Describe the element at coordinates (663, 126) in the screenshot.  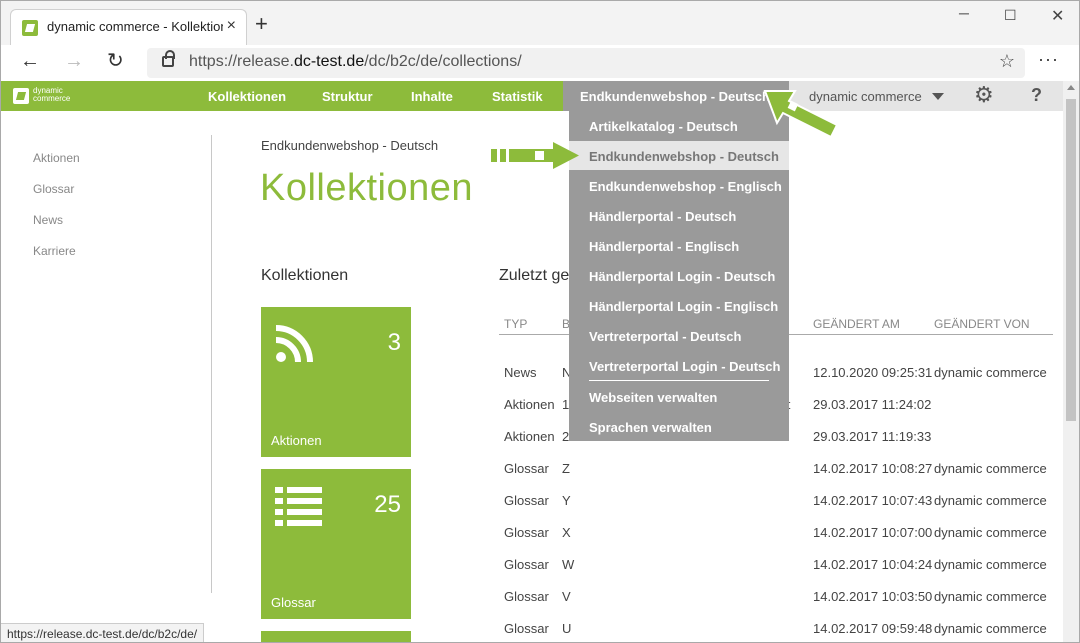
I see `dropdown-item: Artikelkatalog - Deutsch` at that location.